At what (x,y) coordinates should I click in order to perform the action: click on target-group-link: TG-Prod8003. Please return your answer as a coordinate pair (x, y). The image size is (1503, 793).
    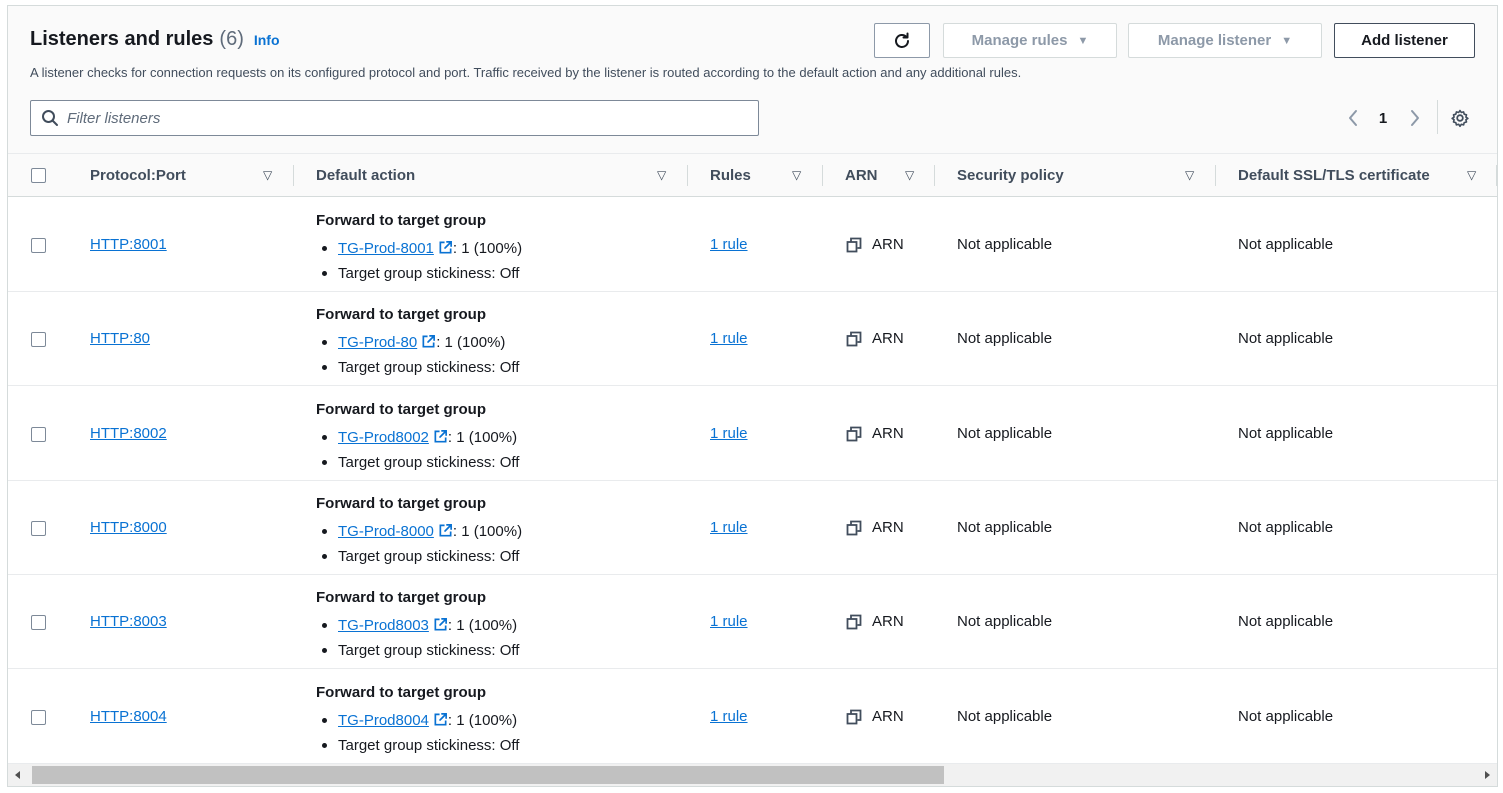
    Looking at the image, I should click on (393, 625).